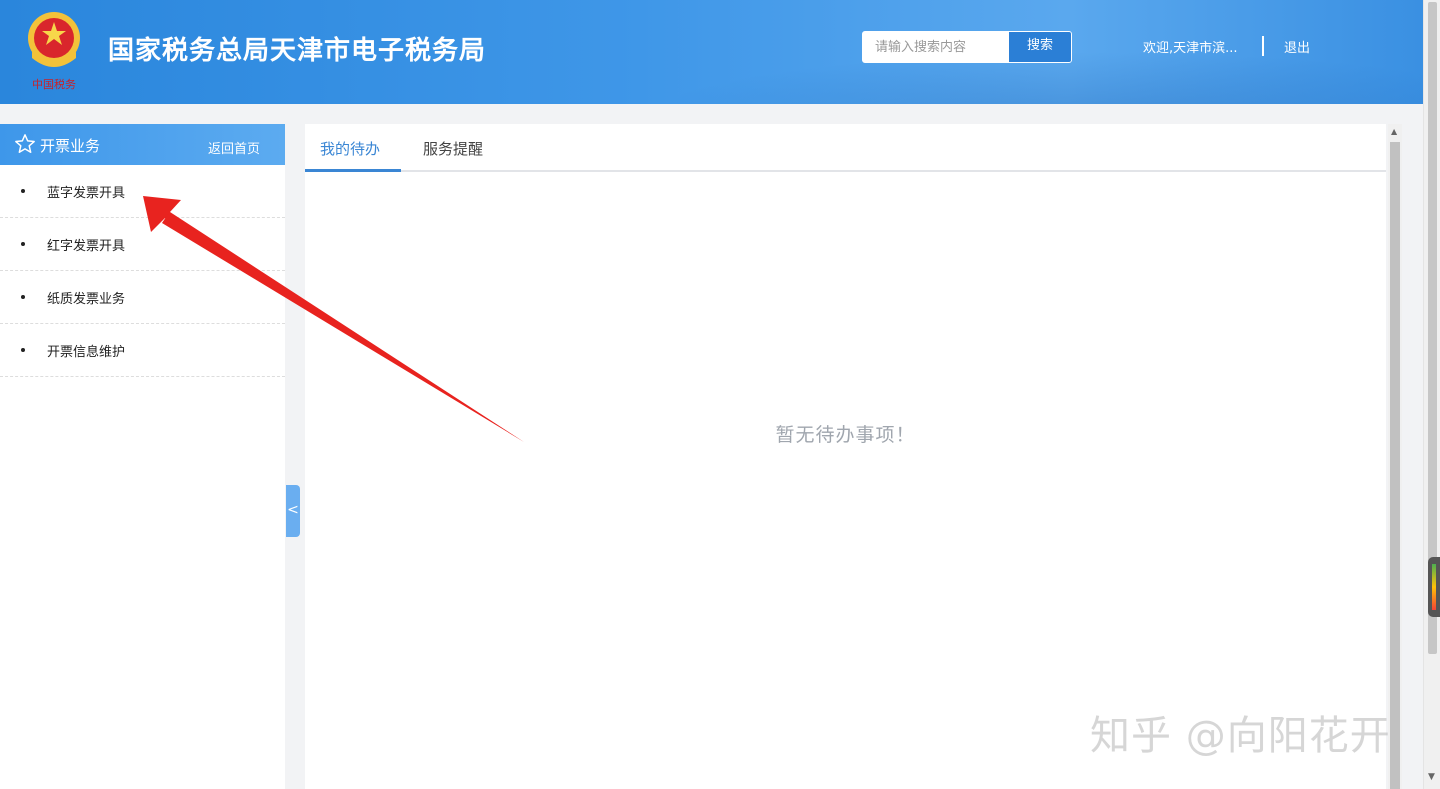 Image resolution: width=1440 pixels, height=789 pixels. I want to click on header-divider, so click(1263, 46).